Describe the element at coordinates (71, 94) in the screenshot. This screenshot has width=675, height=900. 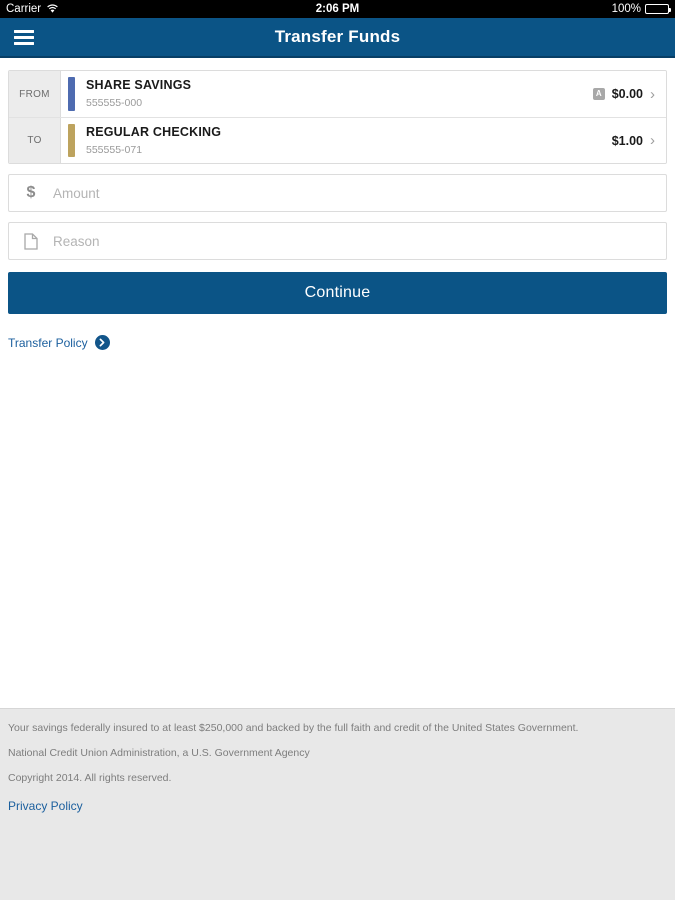
I see `from-account-color-bar` at that location.